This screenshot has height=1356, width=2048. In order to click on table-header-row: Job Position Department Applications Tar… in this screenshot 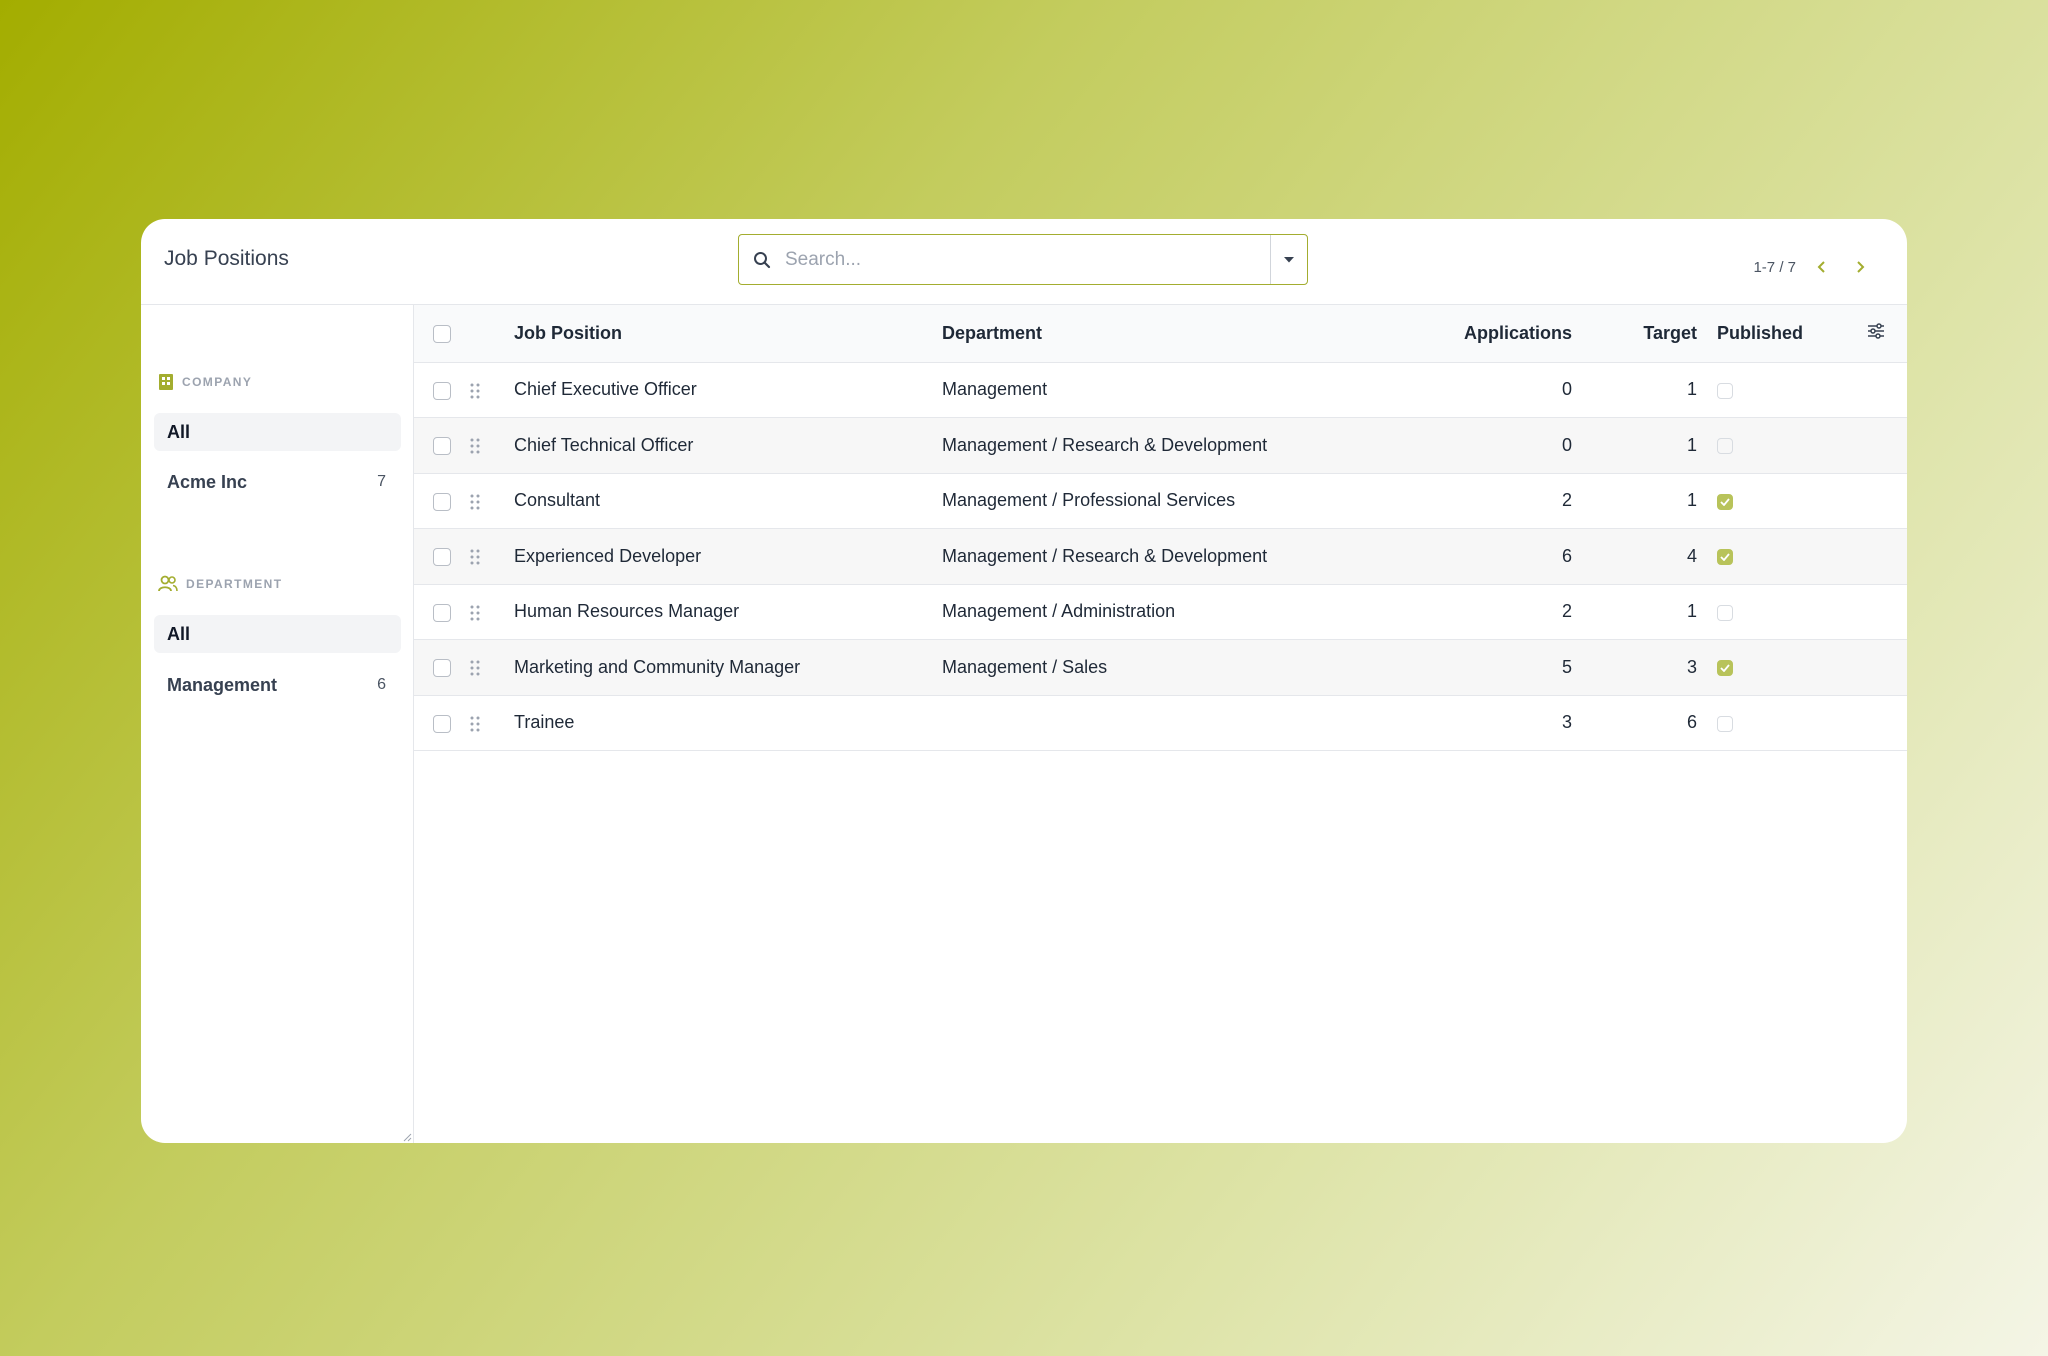, I will do `click(1160, 333)`.